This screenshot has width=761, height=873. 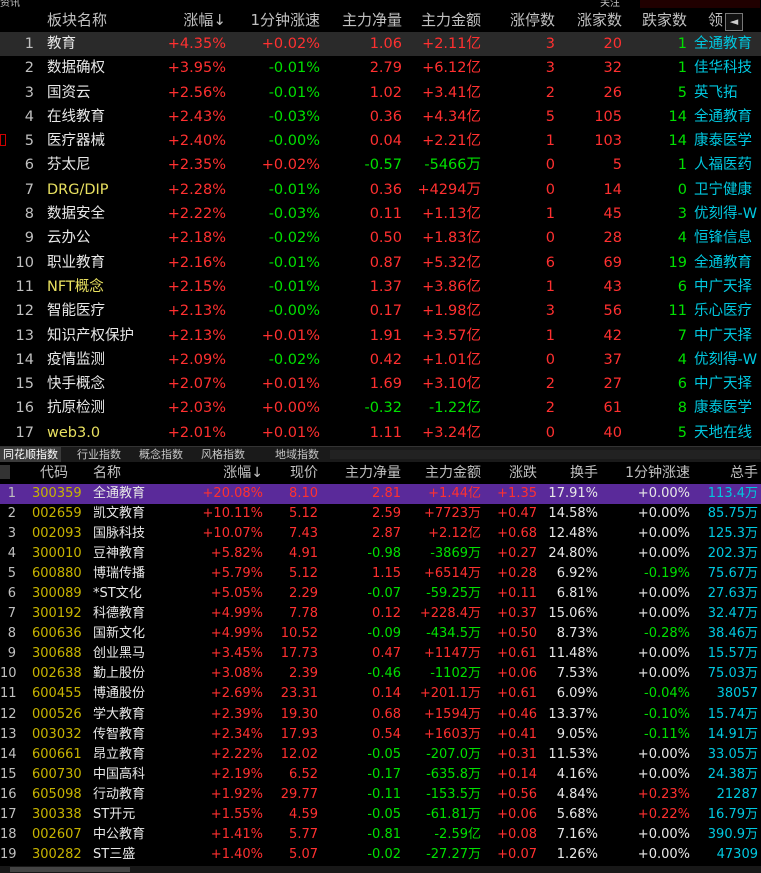 I want to click on sector-name: 快手概念, so click(x=109, y=384).